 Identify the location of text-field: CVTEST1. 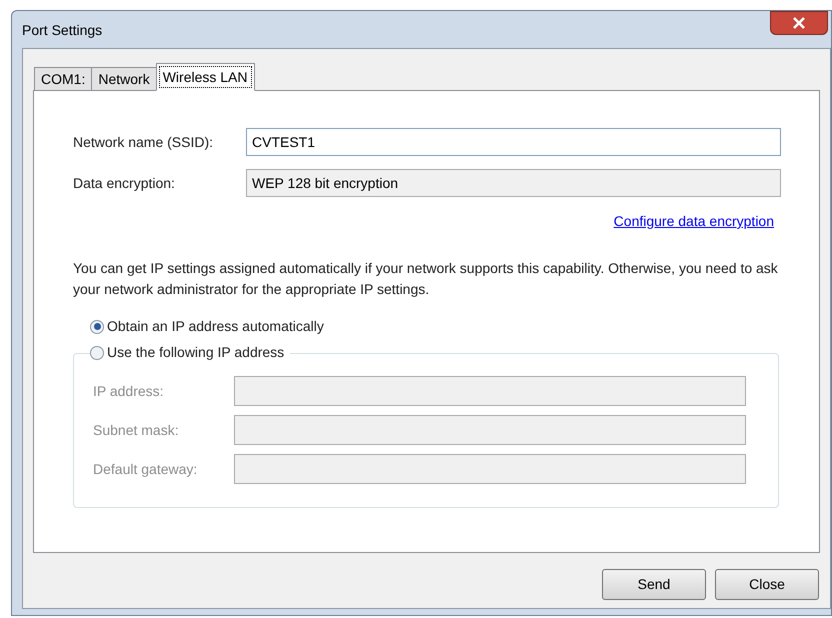
(513, 142).